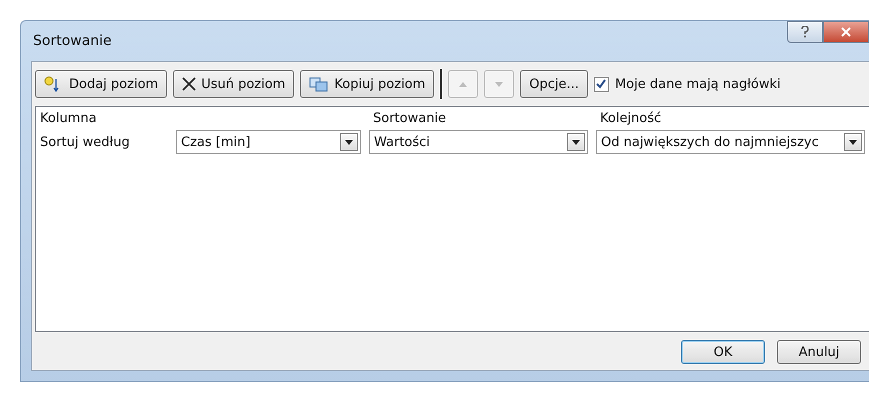 The width and height of the screenshot is (869, 402). What do you see at coordinates (410, 118) in the screenshot?
I see `column-header: Sortowanie` at bounding box center [410, 118].